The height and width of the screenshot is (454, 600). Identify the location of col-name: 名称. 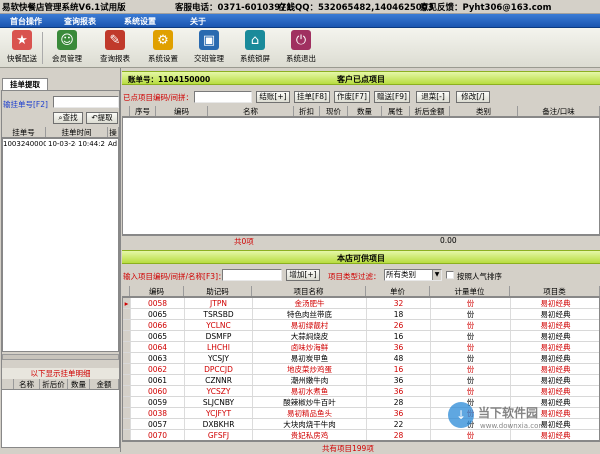
(251, 111).